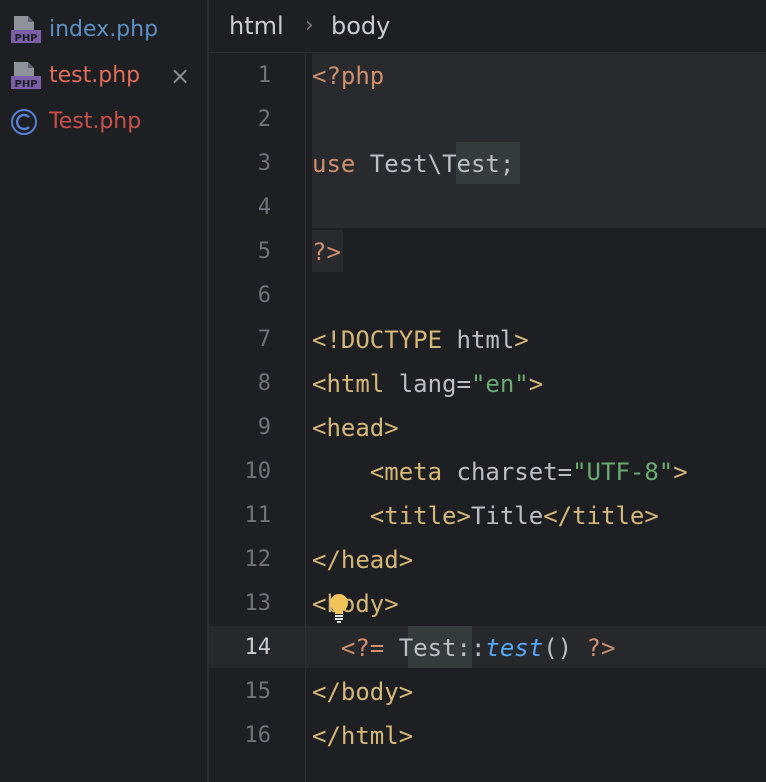 The height and width of the screenshot is (782, 766). Describe the element at coordinates (256, 26) in the screenshot. I see `breadcrumb-item-html: html` at that location.